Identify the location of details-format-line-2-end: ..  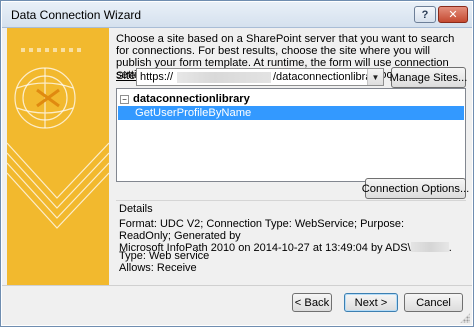
(450, 248).